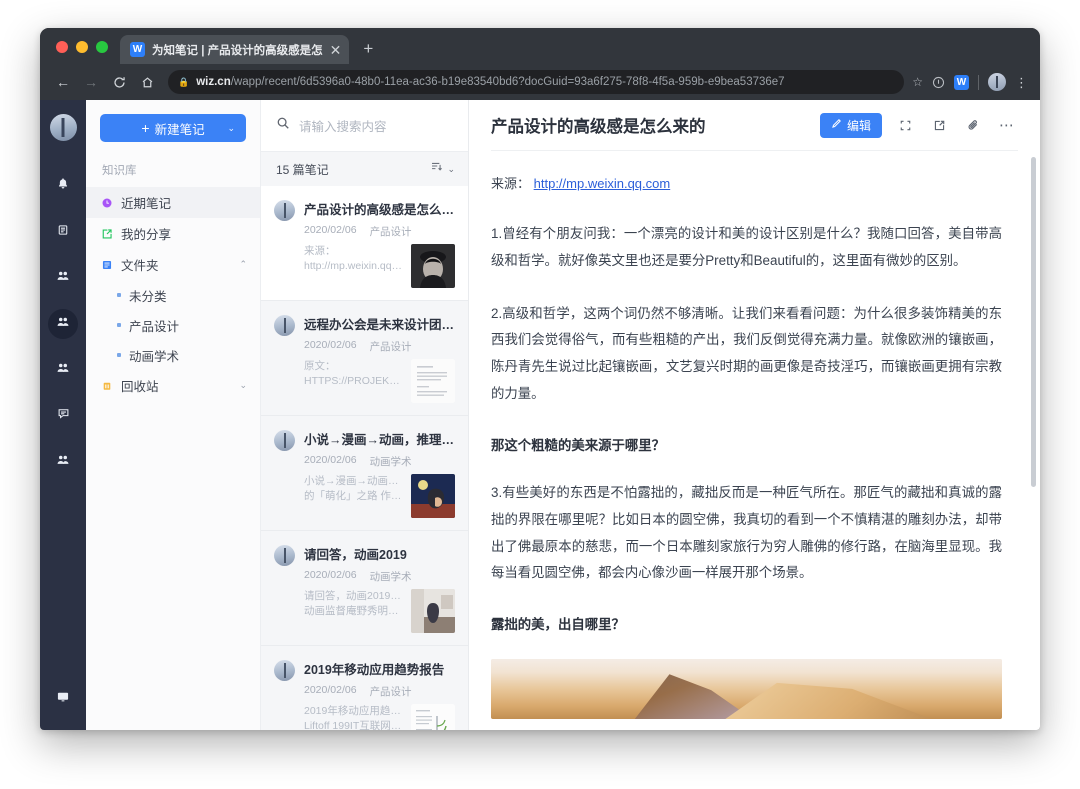  What do you see at coordinates (336, 50) in the screenshot?
I see `tab-close-icon: ✕` at bounding box center [336, 50].